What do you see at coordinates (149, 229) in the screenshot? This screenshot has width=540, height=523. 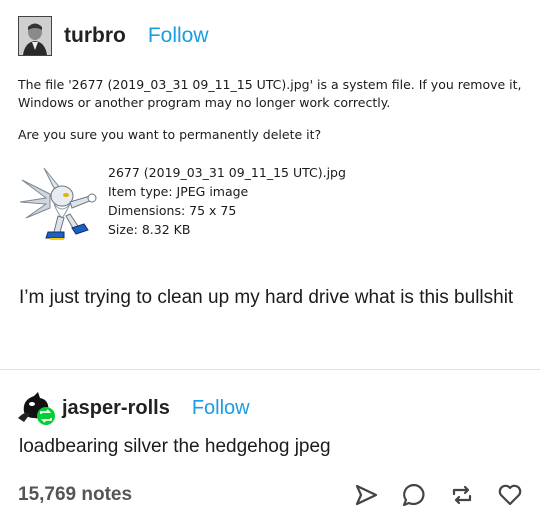 I see `file-size: Size: 8.32 KB` at bounding box center [149, 229].